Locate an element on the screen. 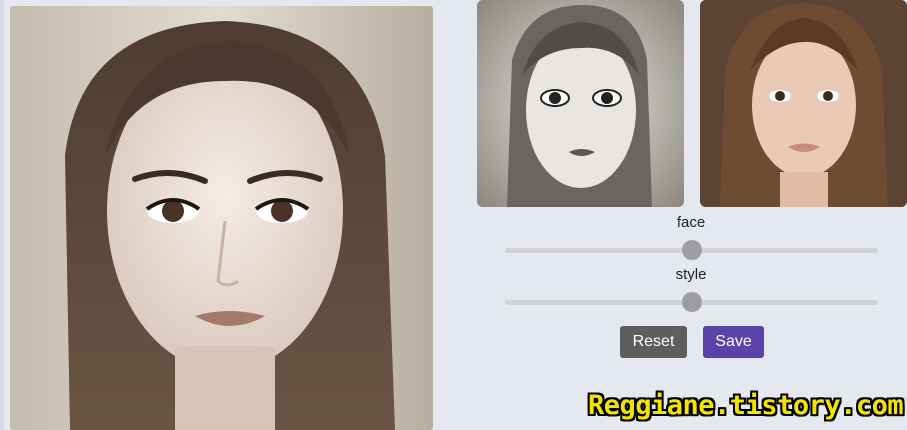 This screenshot has height=430, width=907. face-slider-thumb is located at coordinates (691, 250).